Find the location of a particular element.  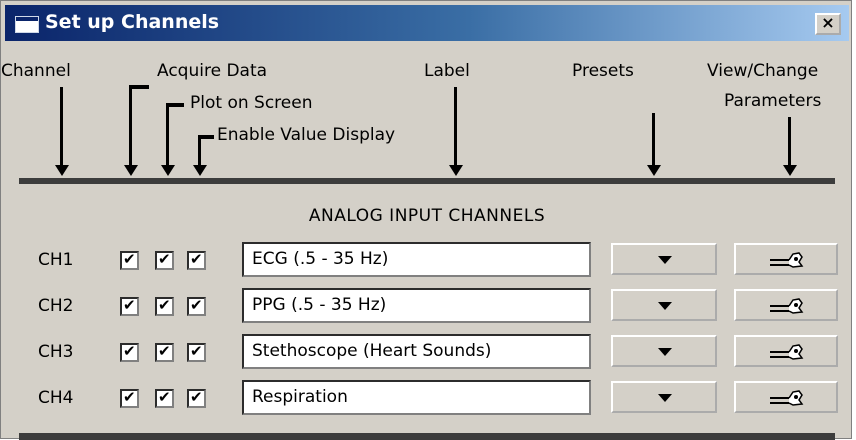

header-parameters: Parameters is located at coordinates (773, 101).